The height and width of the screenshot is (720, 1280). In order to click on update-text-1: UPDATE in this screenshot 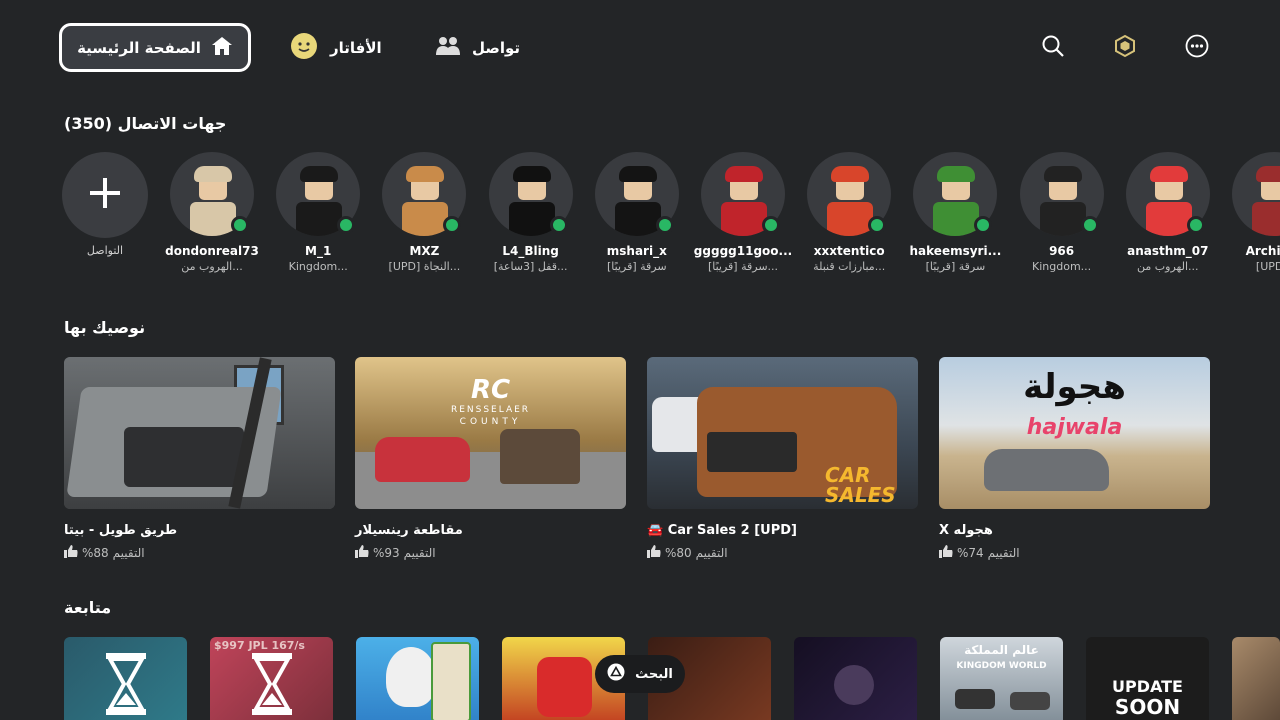, I will do `click(1147, 686)`.